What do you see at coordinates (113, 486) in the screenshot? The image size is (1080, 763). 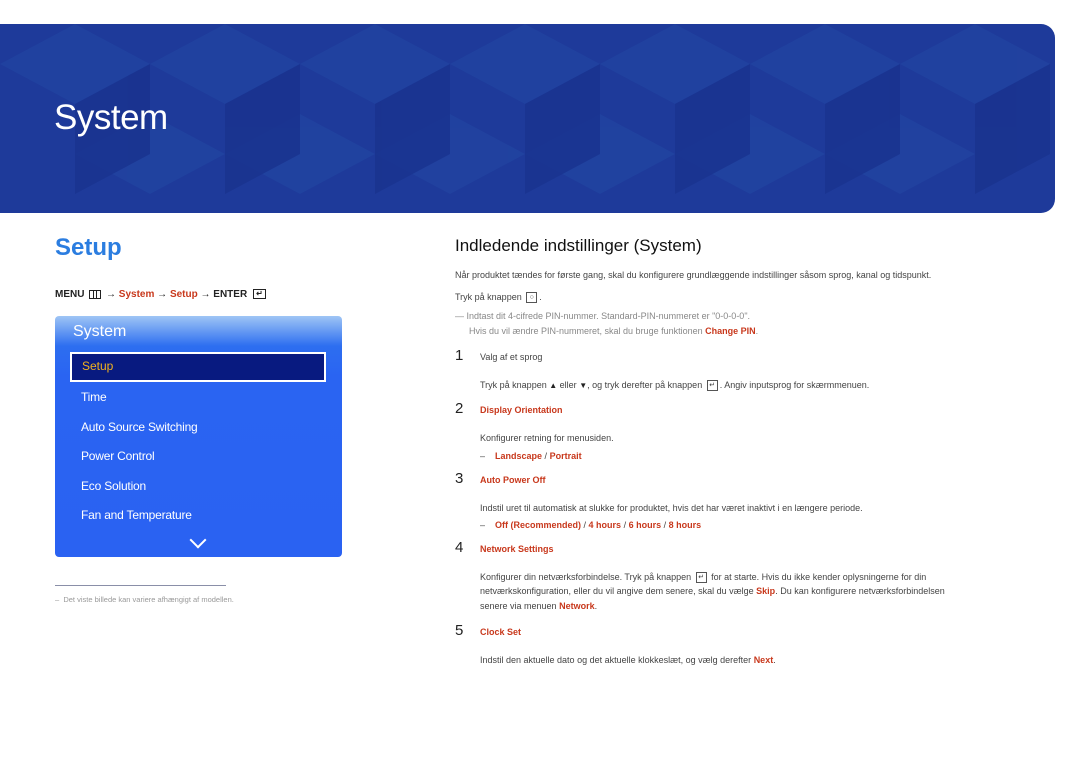 I see `osd-item-eco-solution: Eco Solution` at bounding box center [113, 486].